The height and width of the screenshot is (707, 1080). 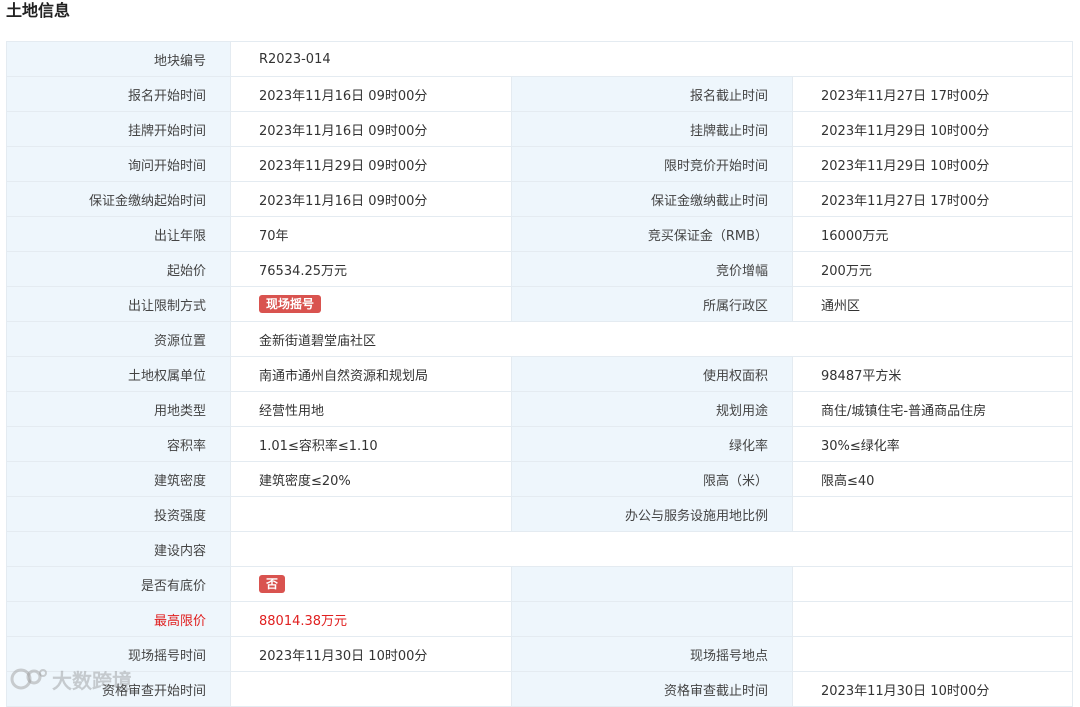 I want to click on field-value: 1.01≤容积率≤1.10, so click(x=371, y=444).